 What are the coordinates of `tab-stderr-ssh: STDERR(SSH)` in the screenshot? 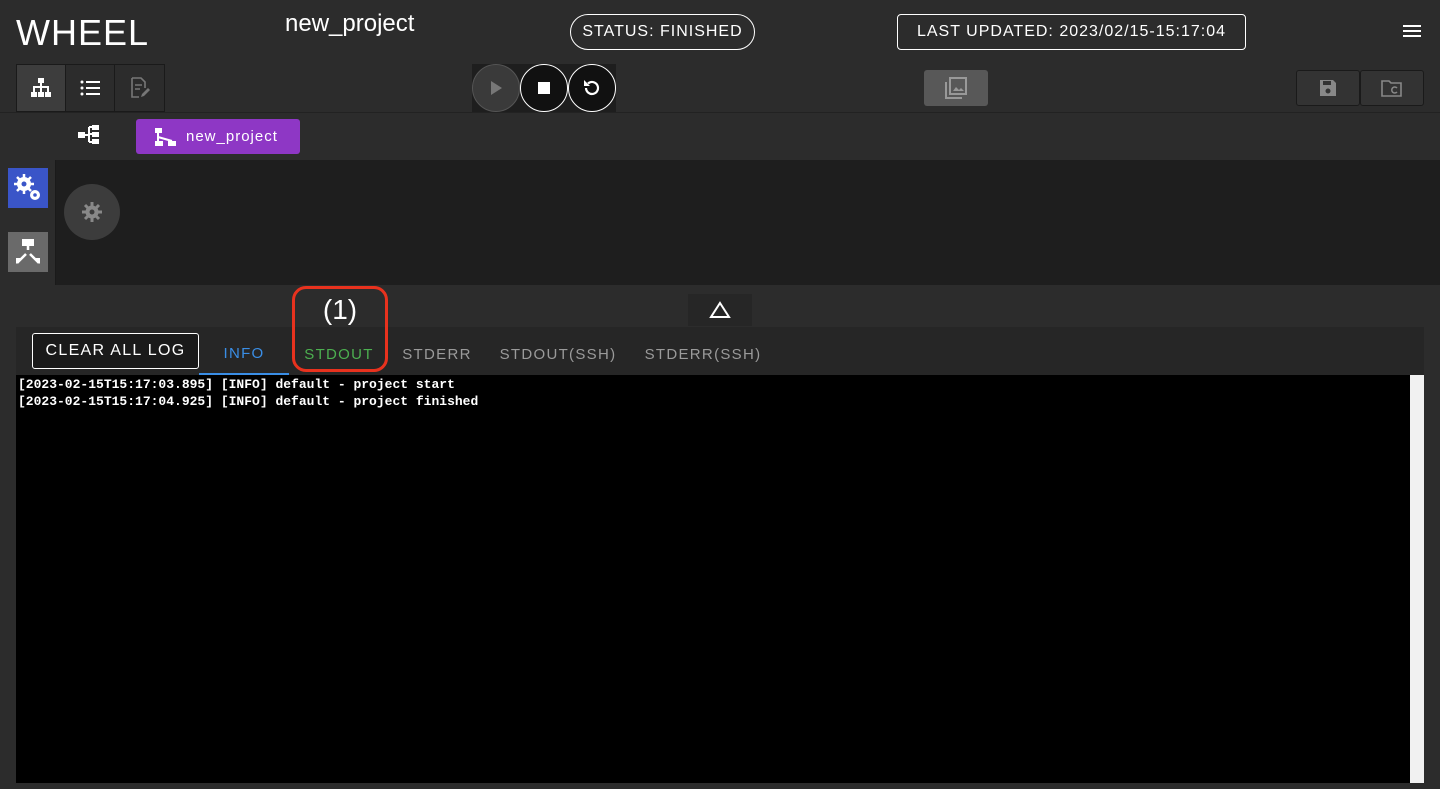 It's located at (703, 354).